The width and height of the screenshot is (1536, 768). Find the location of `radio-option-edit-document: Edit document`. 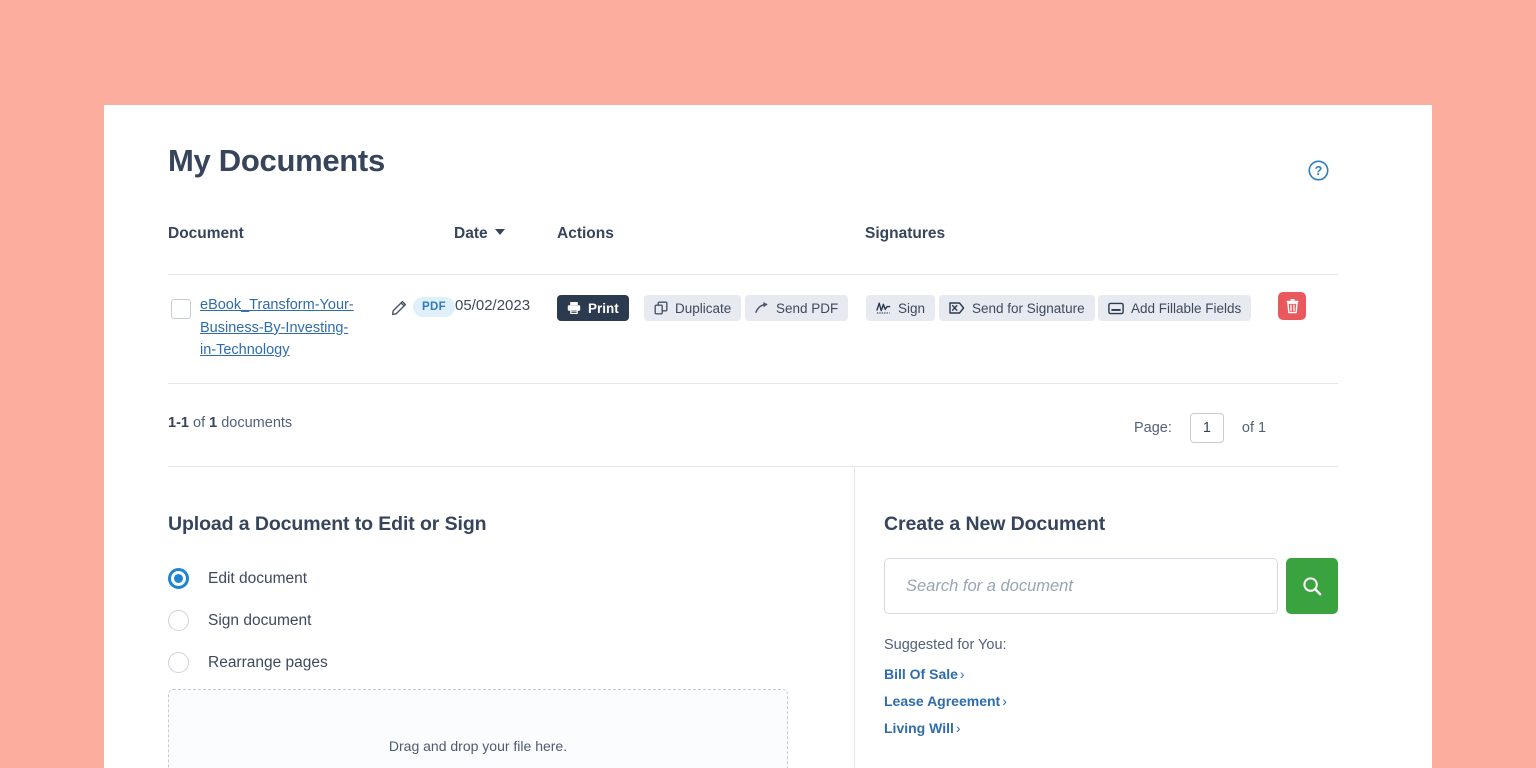

radio-option-edit-document: Edit document is located at coordinates (237, 578).